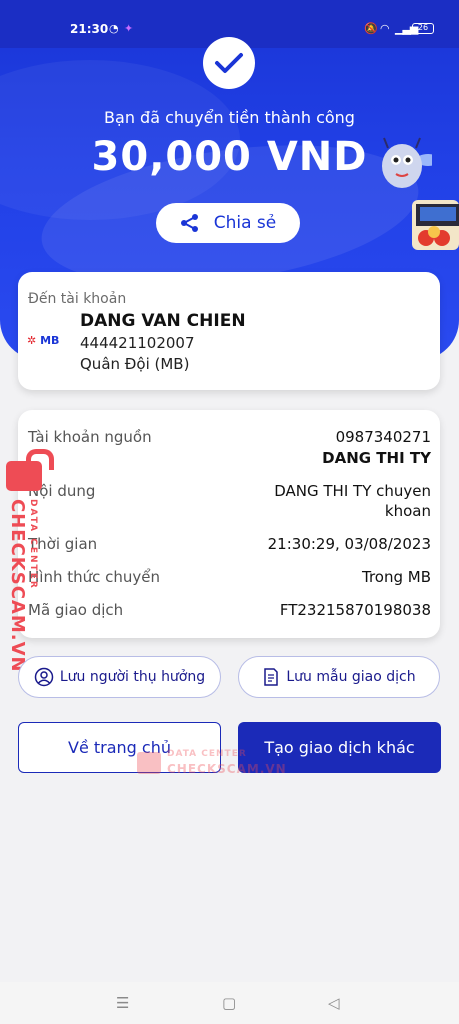 This screenshot has height=1024, width=459. I want to click on share-button: Chia sẻ, so click(228, 223).